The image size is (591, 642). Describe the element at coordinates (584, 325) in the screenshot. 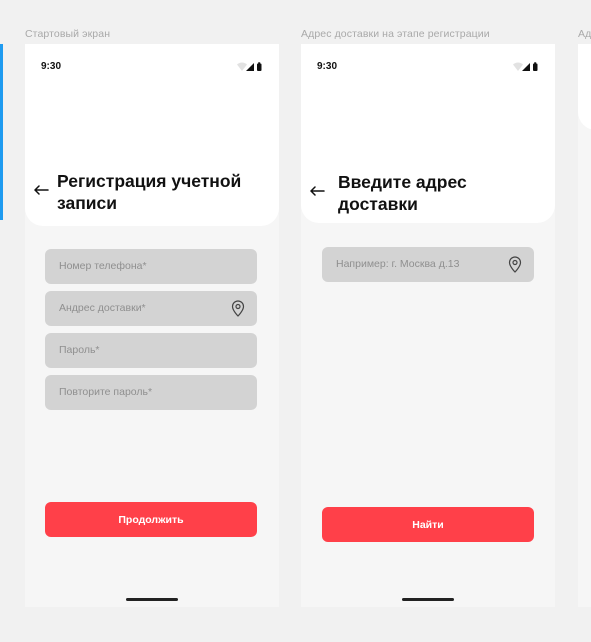

I see `screen-next-clipped` at that location.